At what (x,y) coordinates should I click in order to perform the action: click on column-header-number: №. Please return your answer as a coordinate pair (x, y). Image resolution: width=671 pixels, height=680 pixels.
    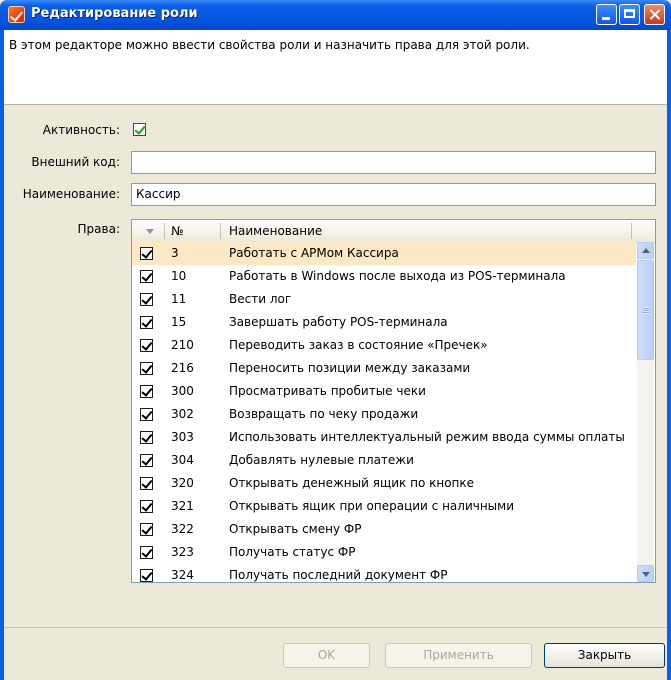
    Looking at the image, I should click on (177, 231).